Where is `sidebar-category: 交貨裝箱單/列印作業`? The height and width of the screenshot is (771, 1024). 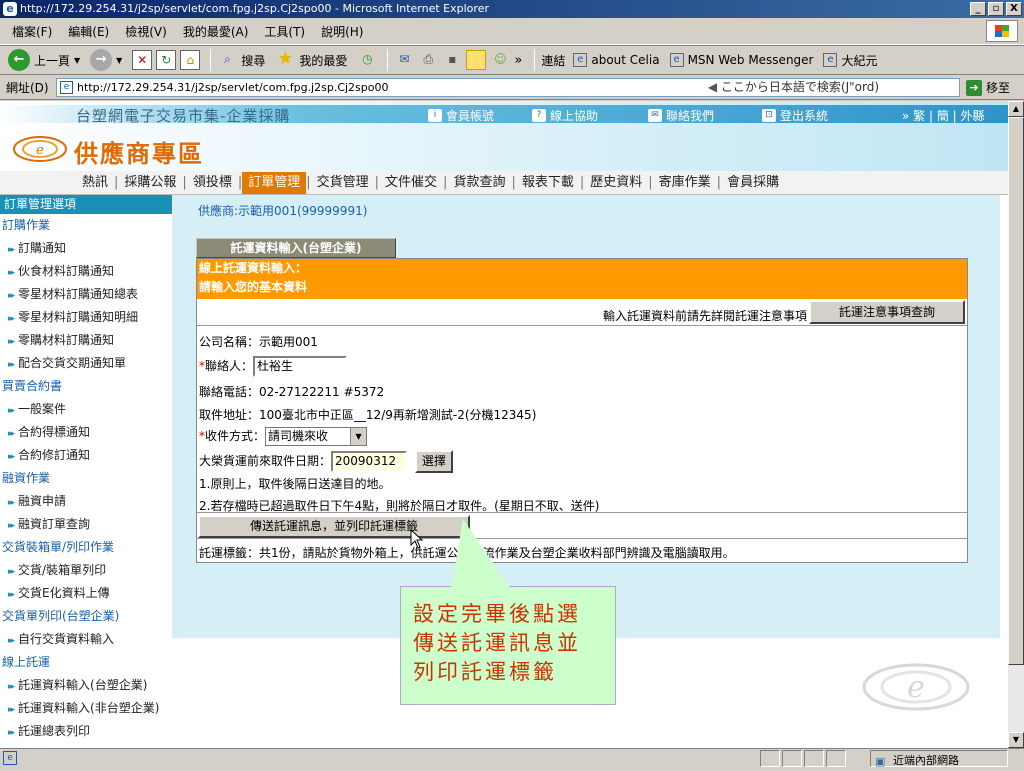
sidebar-category: 交貨裝箱單/列印作業 is located at coordinates (86, 547).